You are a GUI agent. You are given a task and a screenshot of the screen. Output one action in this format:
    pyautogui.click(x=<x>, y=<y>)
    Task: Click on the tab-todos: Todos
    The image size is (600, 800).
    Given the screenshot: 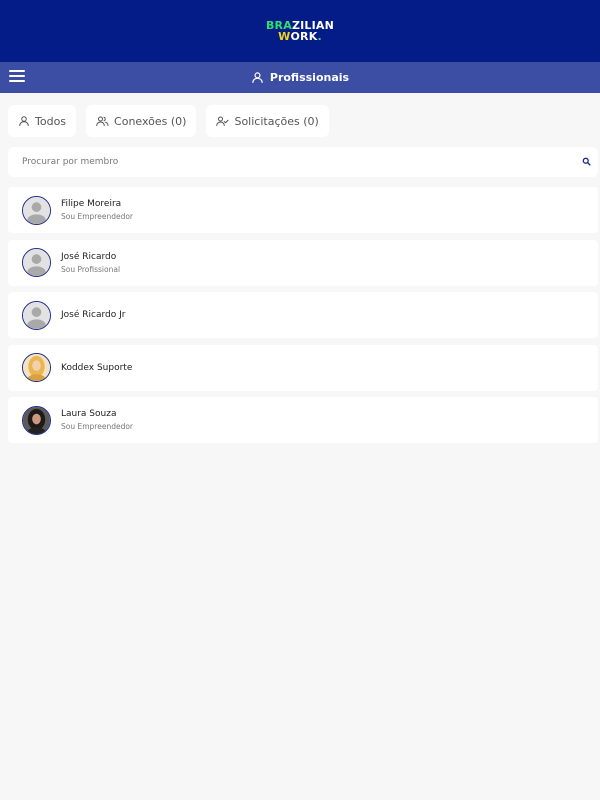 What is the action you would take?
    pyautogui.click(x=42, y=121)
    